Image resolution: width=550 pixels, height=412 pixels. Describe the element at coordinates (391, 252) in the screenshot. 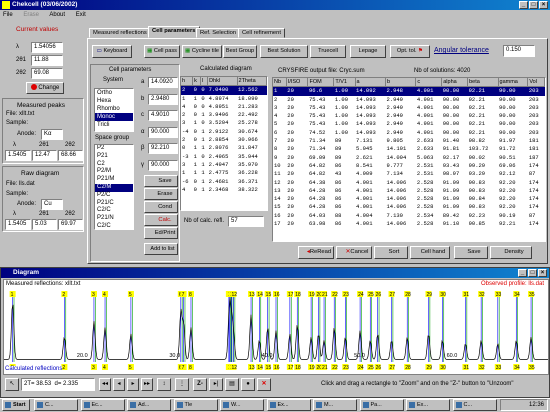

I see `sort-button: Sort` at that location.